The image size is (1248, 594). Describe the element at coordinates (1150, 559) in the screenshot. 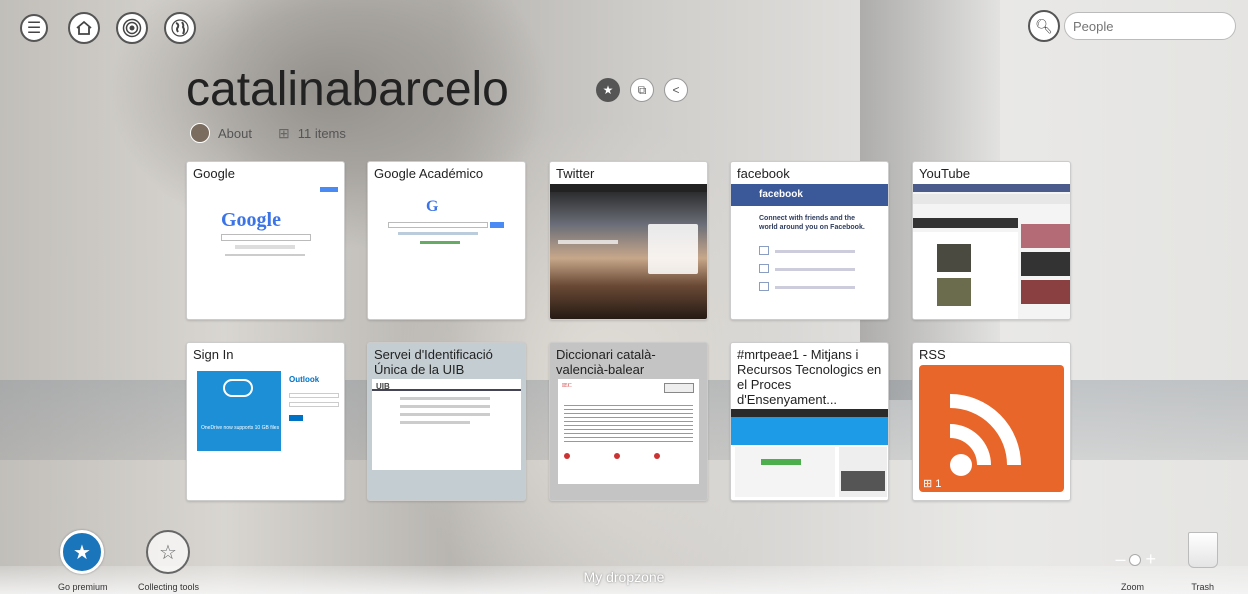

I see `zoom-in-icon: +` at that location.